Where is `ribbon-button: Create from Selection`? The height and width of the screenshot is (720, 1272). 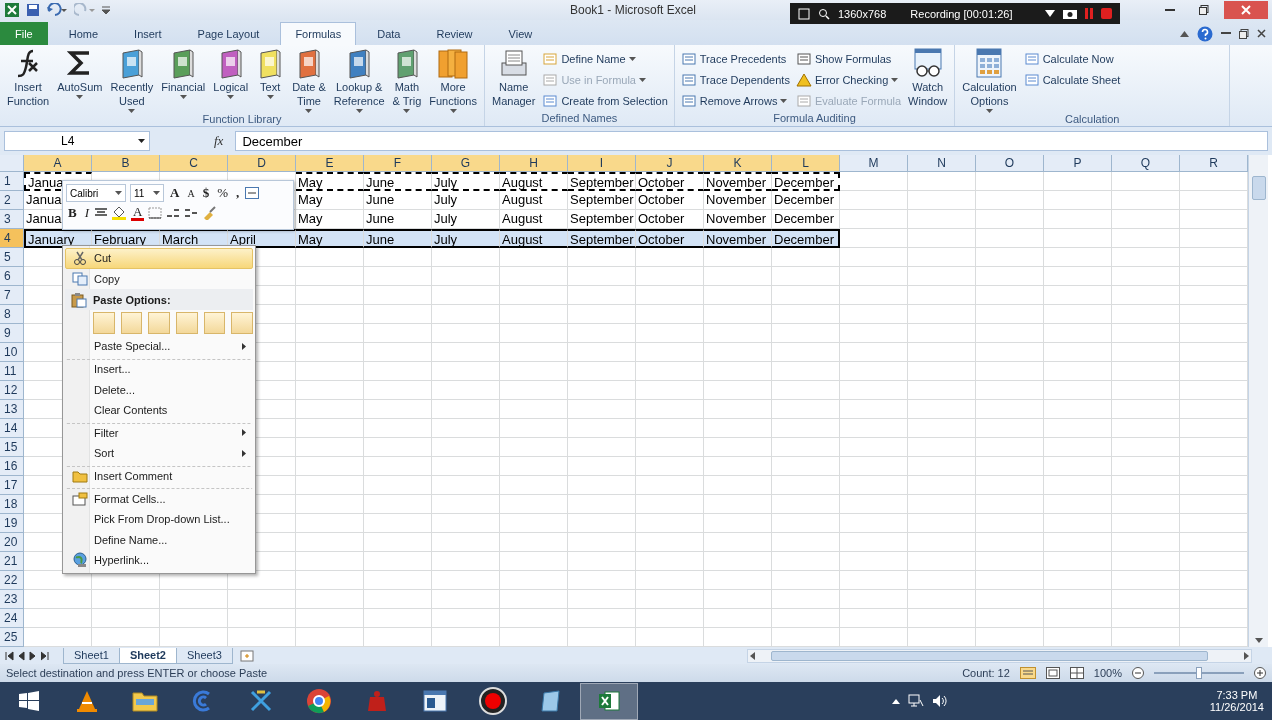
ribbon-button: Create from Selection is located at coordinates (605, 101).